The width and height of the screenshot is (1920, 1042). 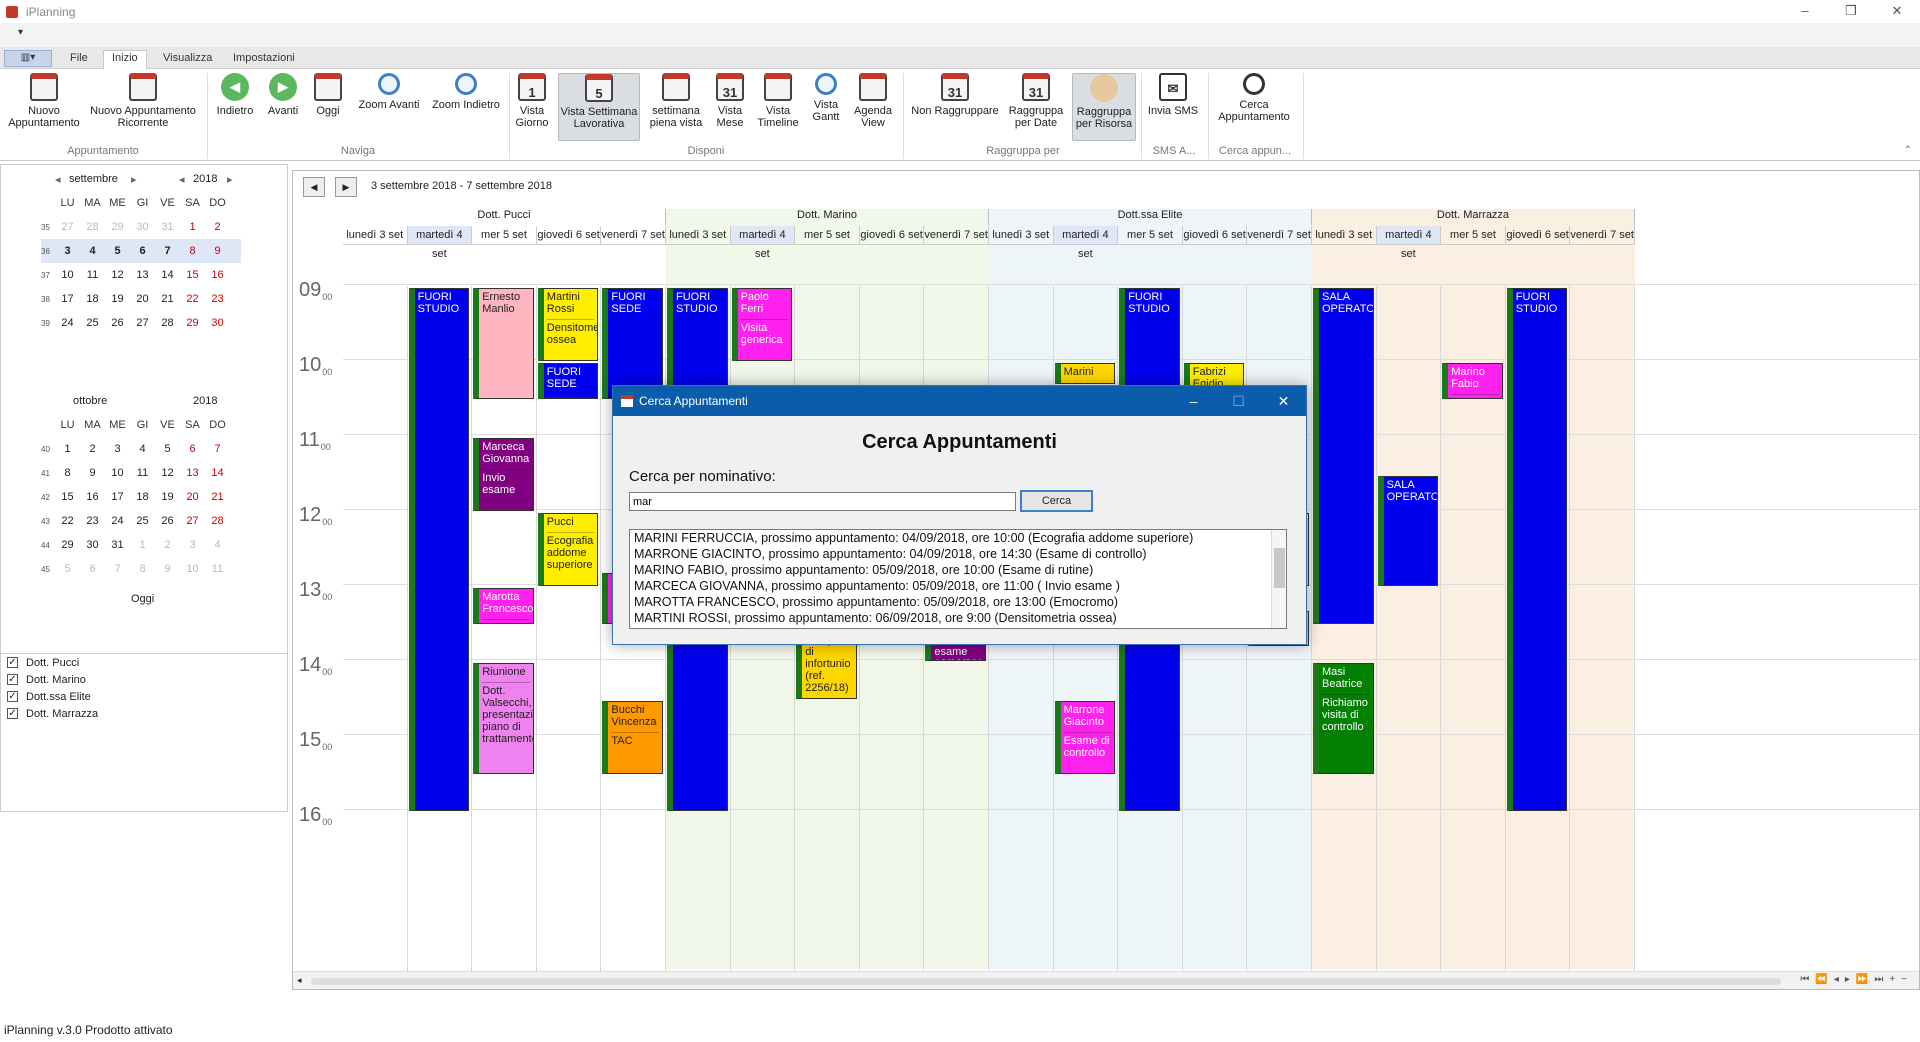 I want to click on year-label: 2018, so click(x=205, y=401).